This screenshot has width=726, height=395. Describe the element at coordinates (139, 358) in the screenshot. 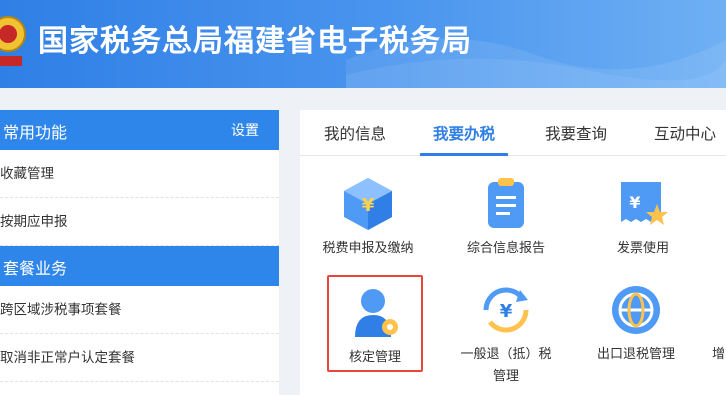

I see `sidebar-item-cancel-abnormal-package: 取消非正常户认定套餐` at that location.